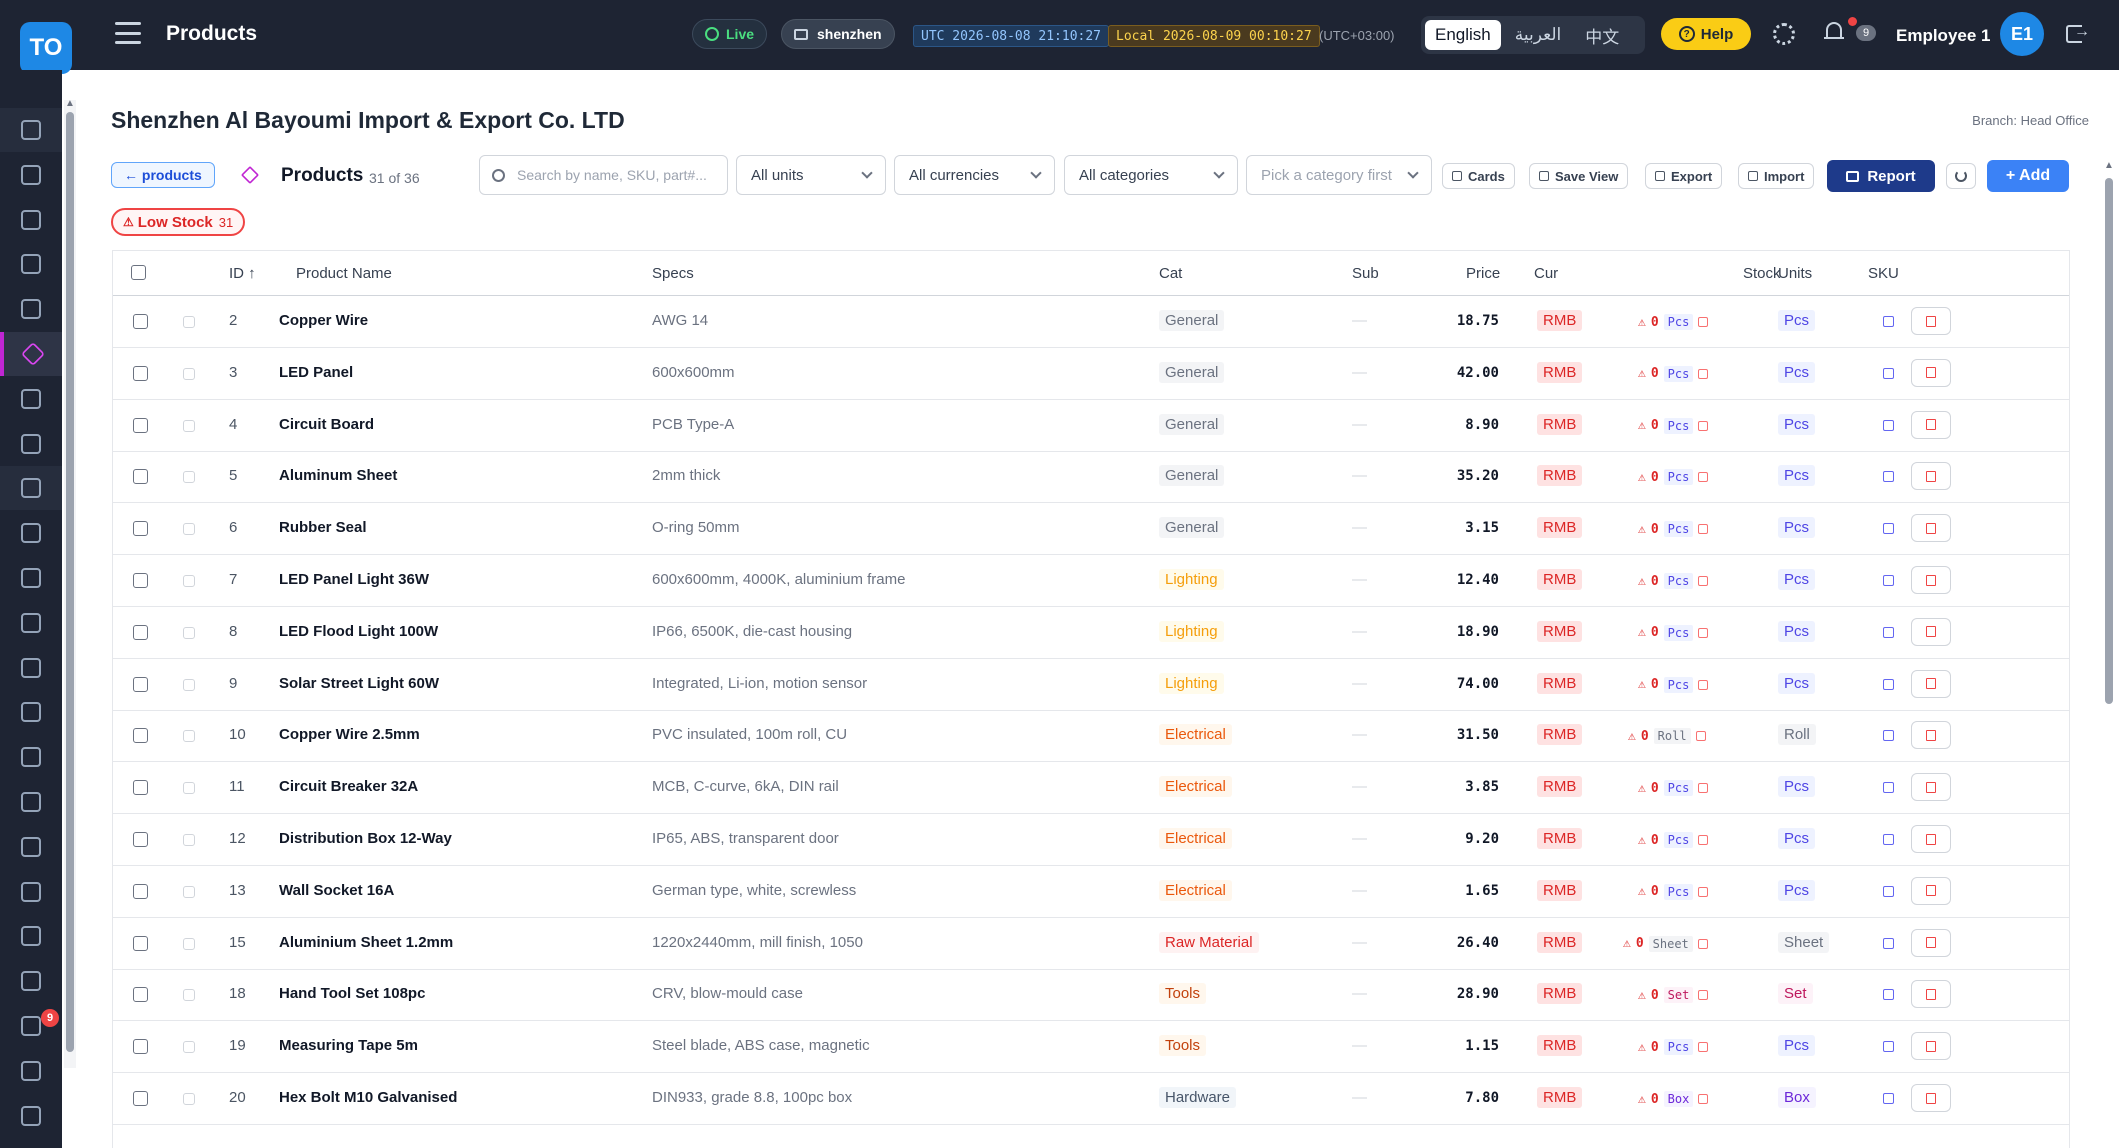 The image size is (2119, 1148). Describe the element at coordinates (1762, 273) in the screenshot. I see `col-stock: Stock` at that location.